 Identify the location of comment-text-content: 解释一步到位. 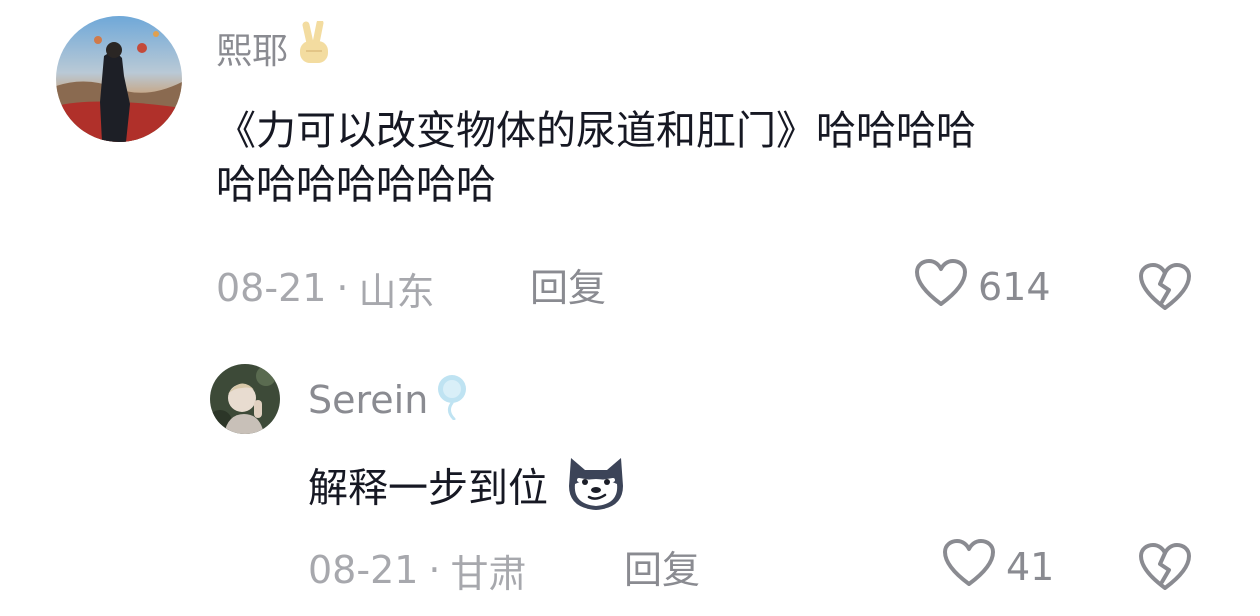
(428, 488).